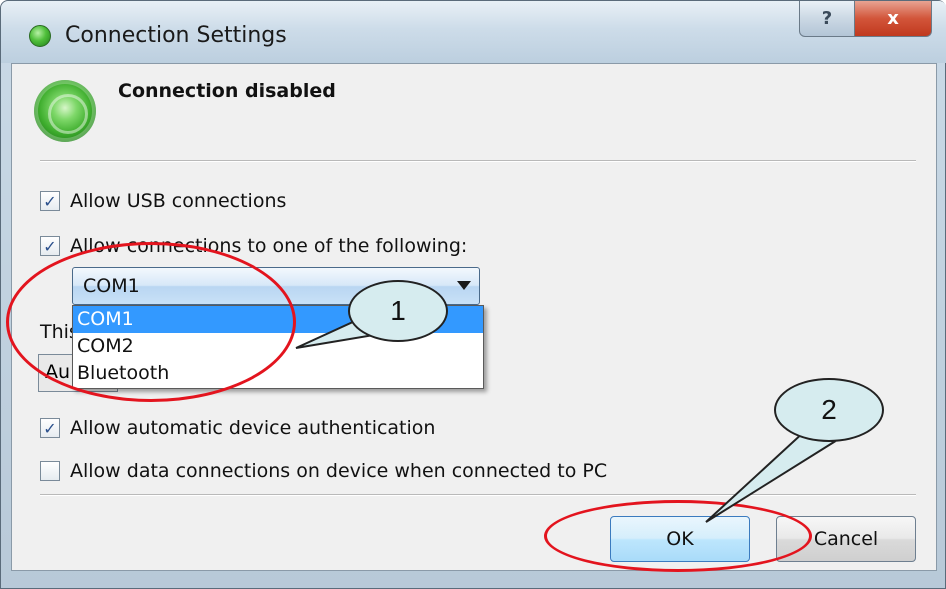 The height and width of the screenshot is (589, 946). What do you see at coordinates (827, 19) in the screenshot?
I see `help-button: ?` at bounding box center [827, 19].